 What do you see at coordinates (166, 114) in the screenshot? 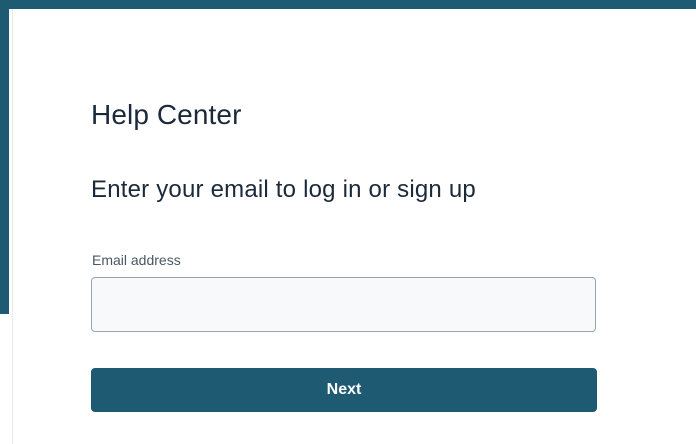
I see `page-title: Help Center` at bounding box center [166, 114].